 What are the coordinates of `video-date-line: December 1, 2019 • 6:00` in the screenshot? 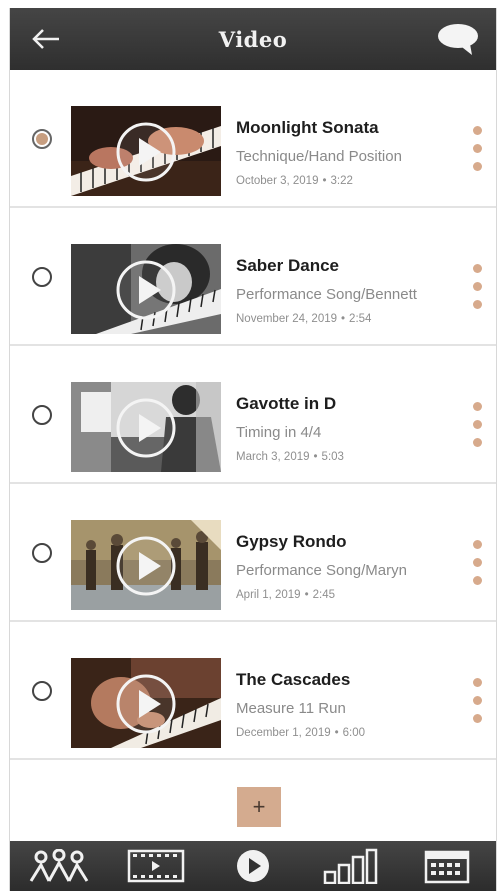 It's located at (341, 733).